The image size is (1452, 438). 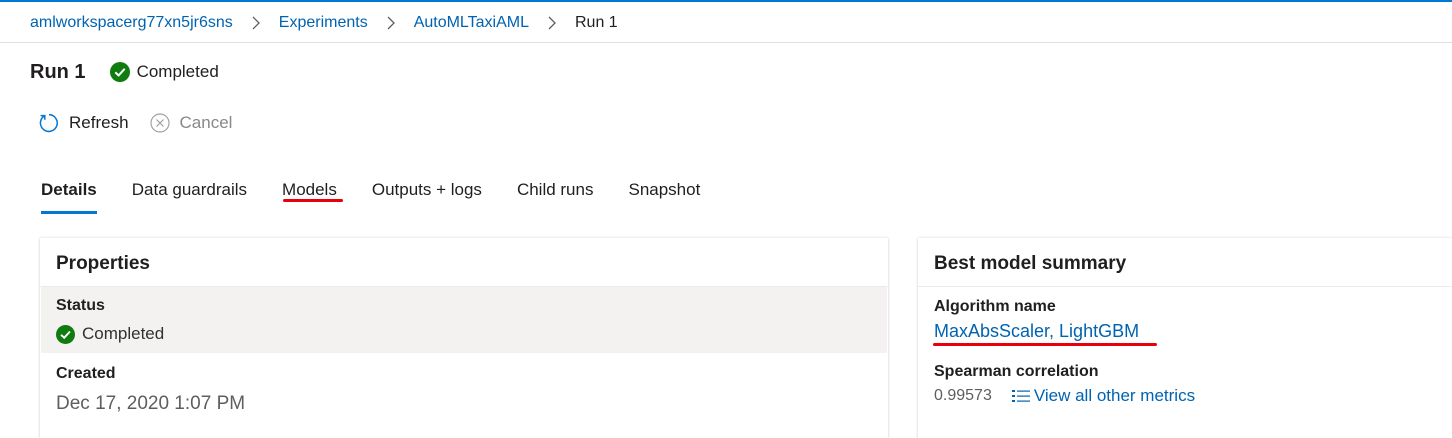 What do you see at coordinates (726, 42) in the screenshot?
I see `header-divider` at bounding box center [726, 42].